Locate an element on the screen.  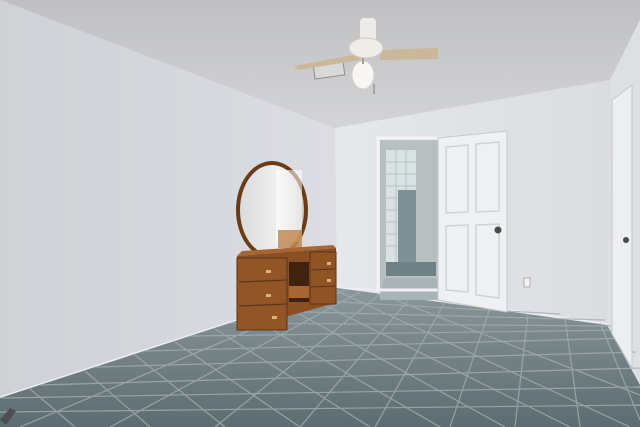
open-door is located at coordinates (472, 221).